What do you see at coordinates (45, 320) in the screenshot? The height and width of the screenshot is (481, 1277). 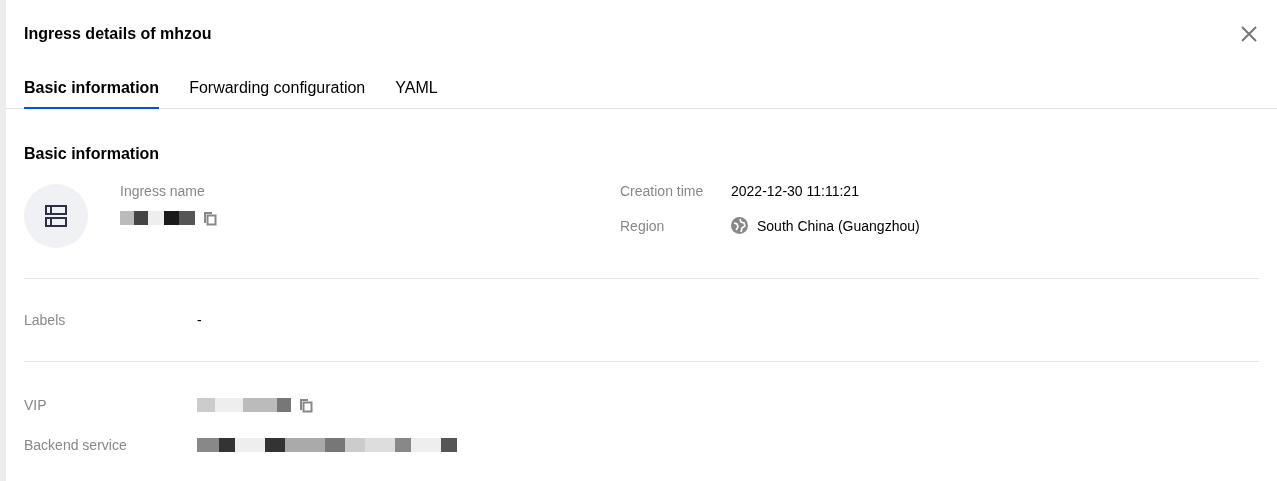 I see `field-label: Labels` at bounding box center [45, 320].